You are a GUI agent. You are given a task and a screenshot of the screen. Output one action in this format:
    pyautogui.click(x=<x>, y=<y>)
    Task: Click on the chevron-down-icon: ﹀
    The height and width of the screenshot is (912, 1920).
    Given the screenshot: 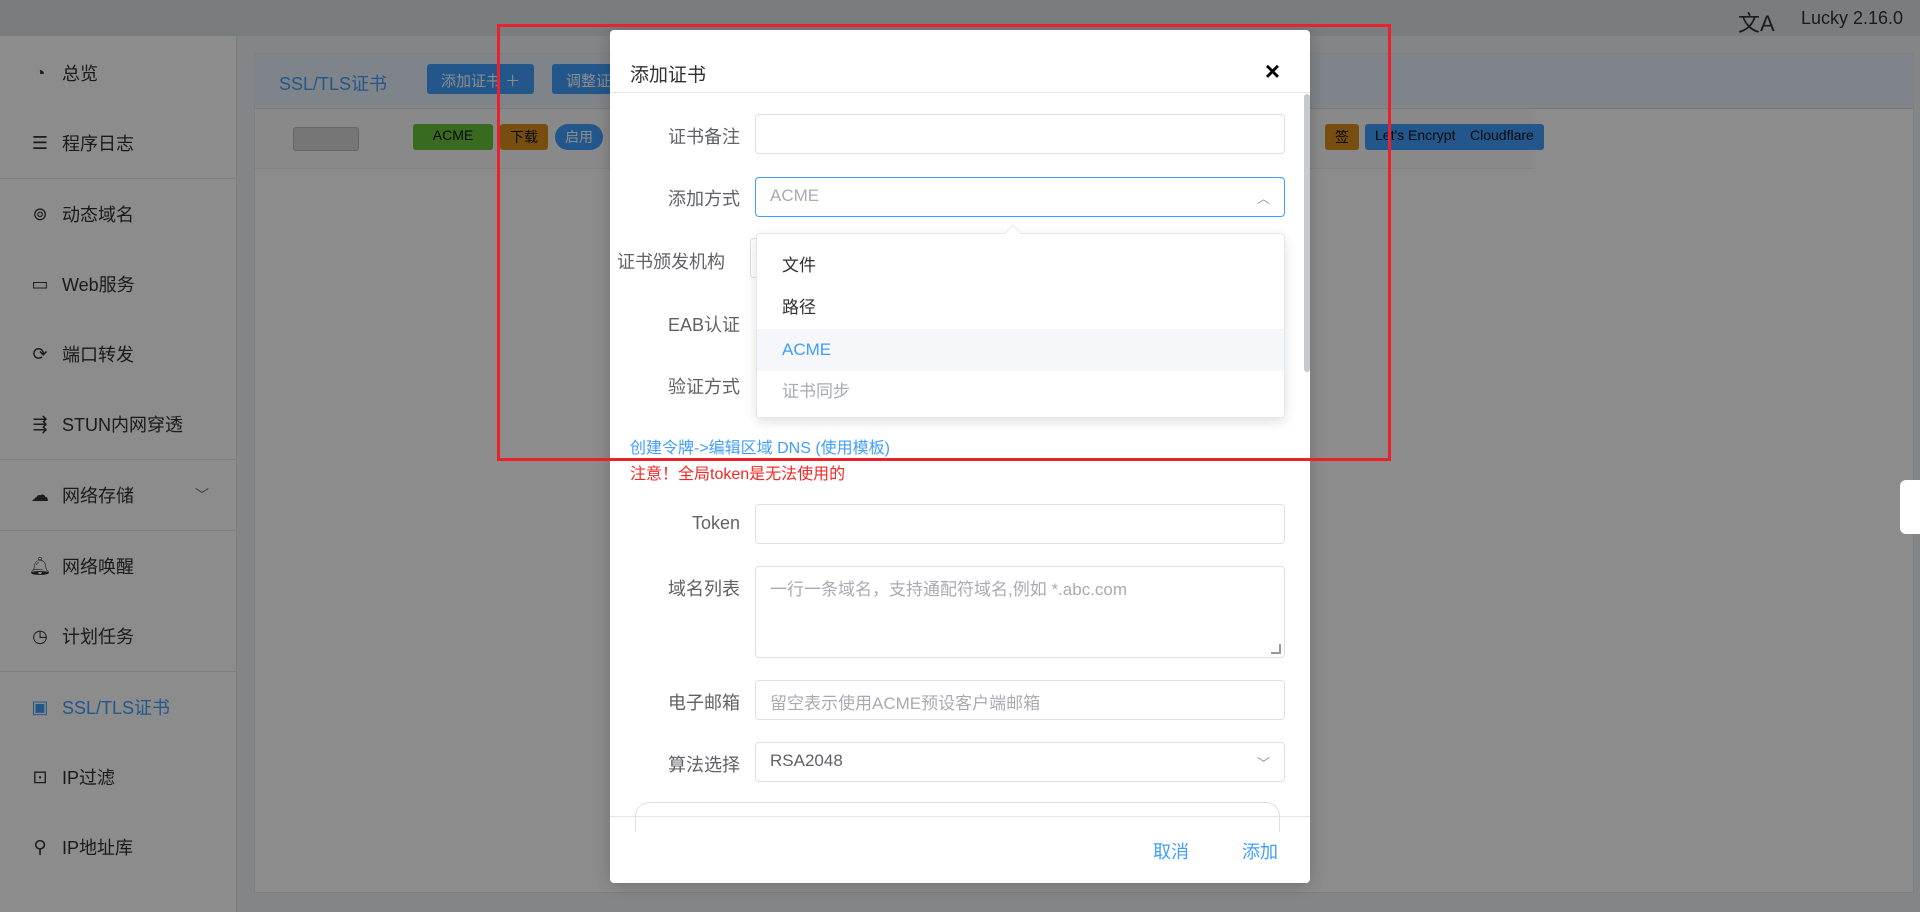 What is the action you would take?
    pyautogui.click(x=1263, y=763)
    